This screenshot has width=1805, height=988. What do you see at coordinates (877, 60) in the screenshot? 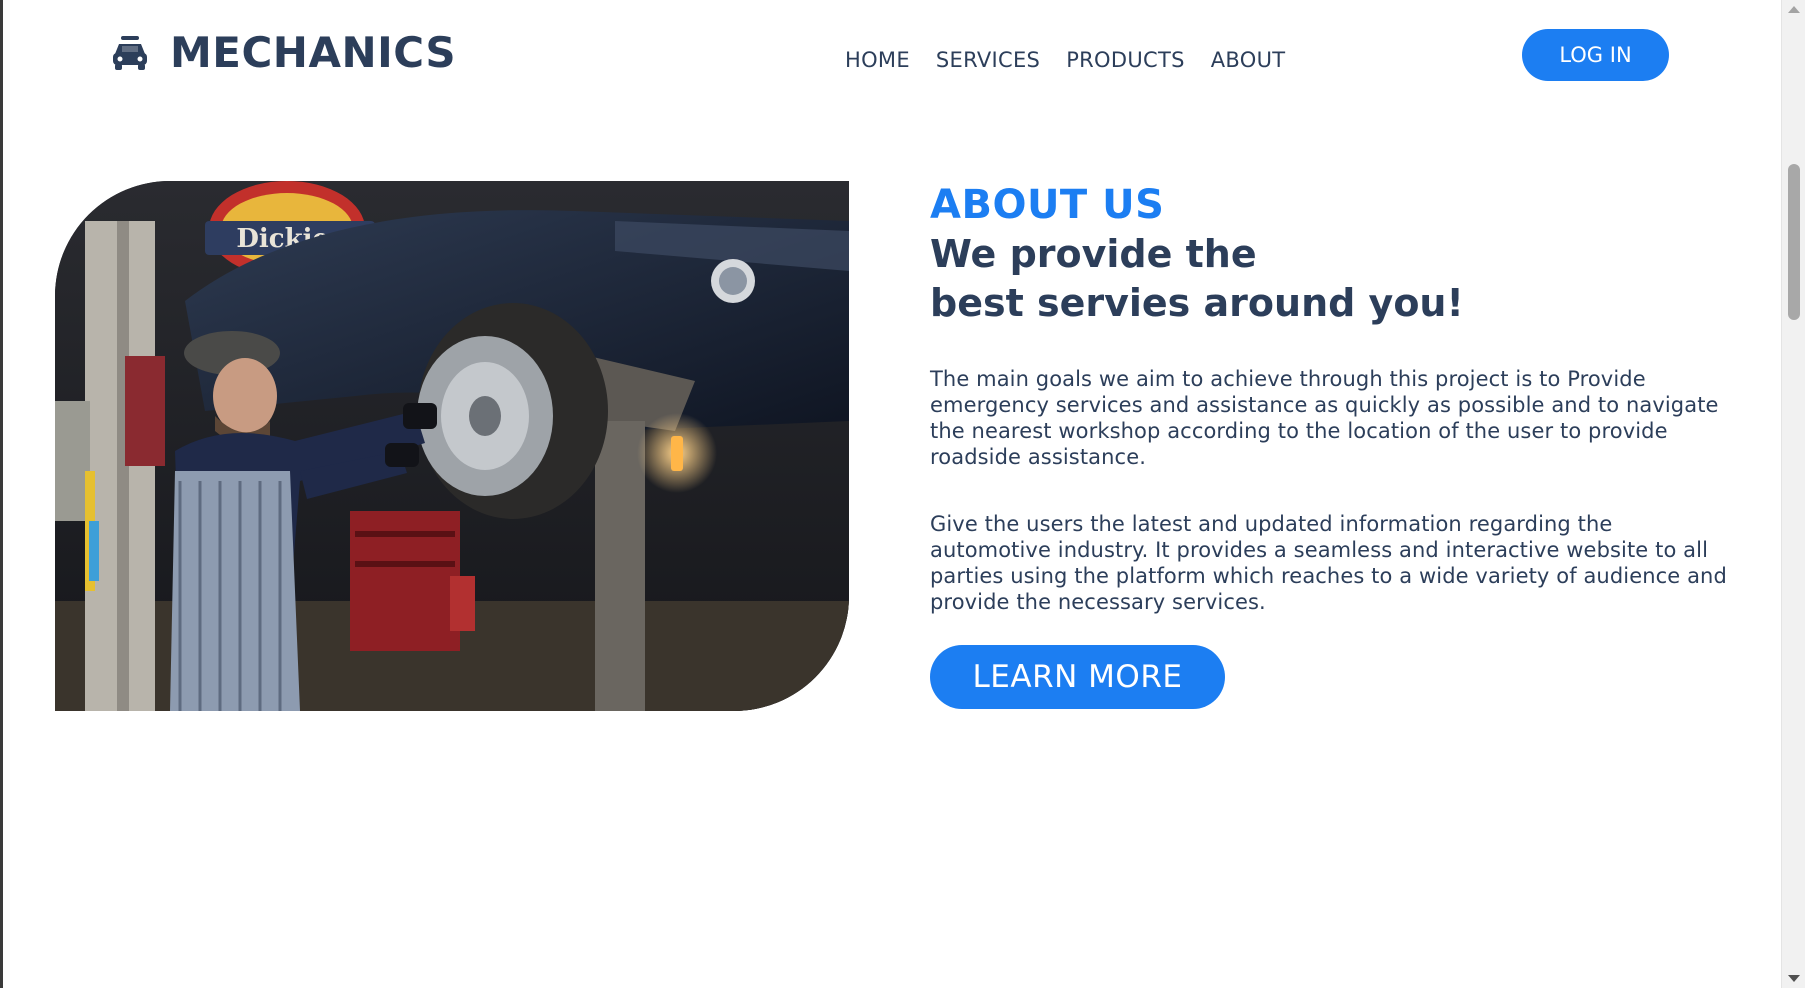
I see `nav-home: HOME` at bounding box center [877, 60].